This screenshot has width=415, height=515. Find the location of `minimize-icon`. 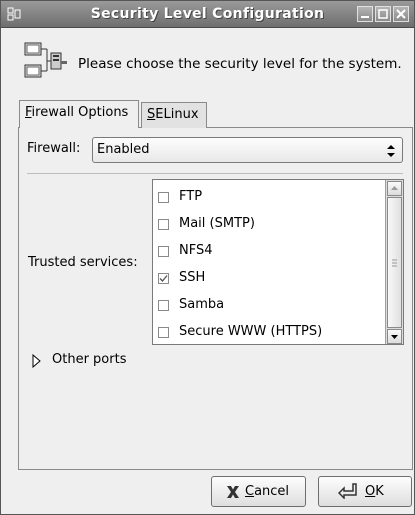

minimize-icon is located at coordinates (365, 17).